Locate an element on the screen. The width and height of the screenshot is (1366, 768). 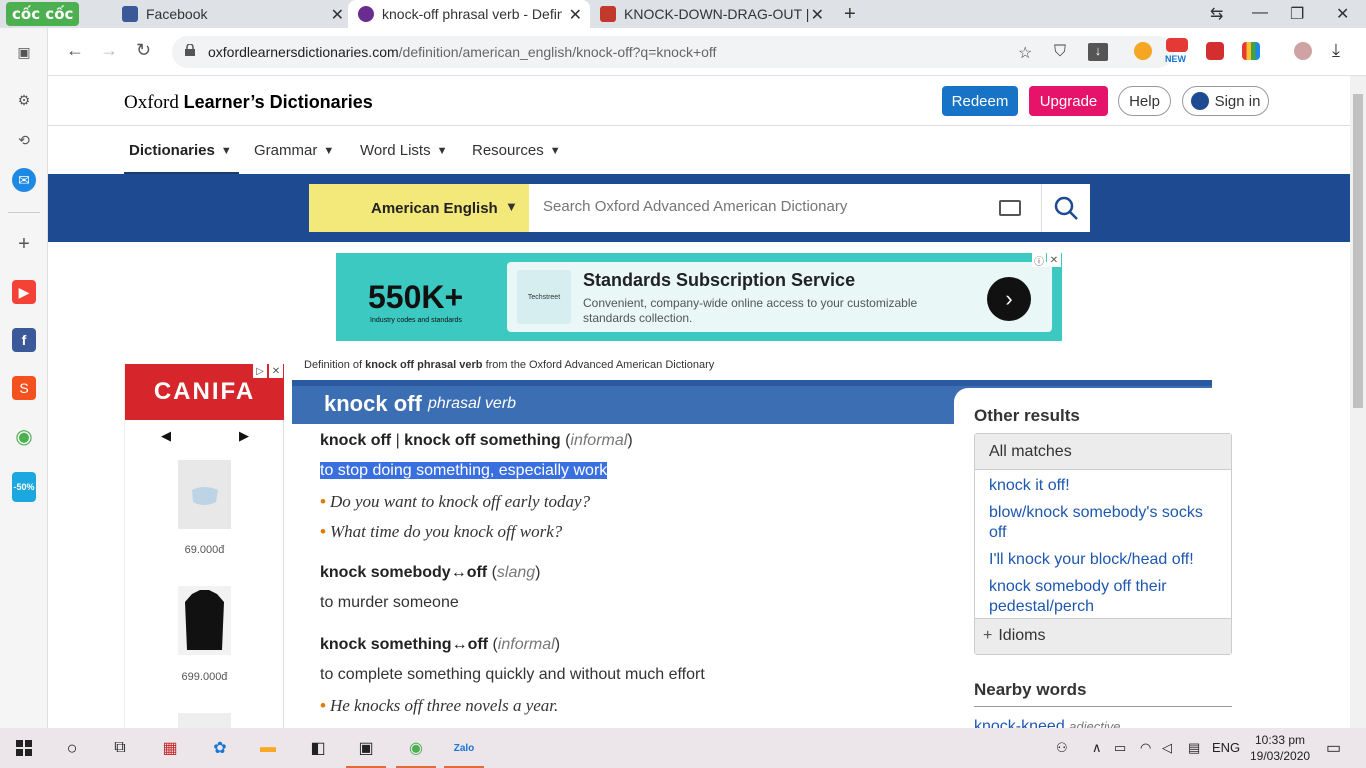
browser-sidebar: ▣ ⚙ ⟲ ✉ + ▶ f S ◉ -50% is located at coordinates (24, 378).